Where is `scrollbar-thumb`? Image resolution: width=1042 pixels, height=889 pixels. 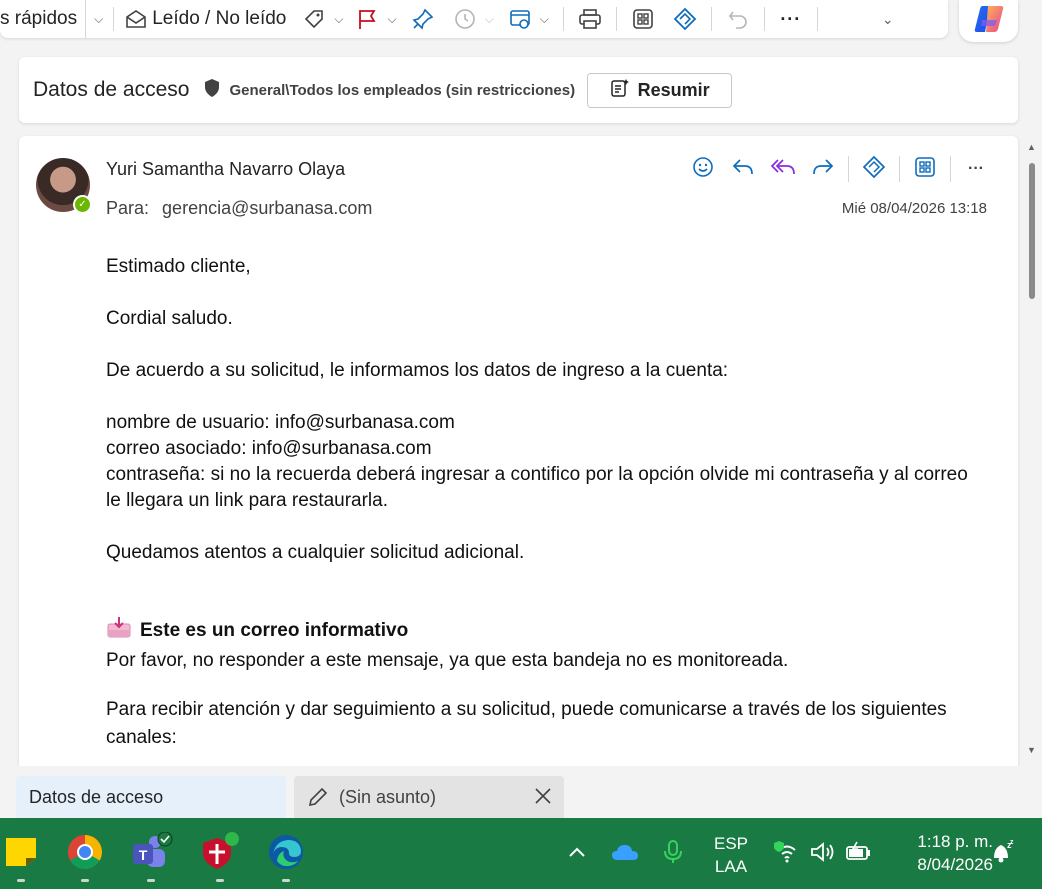 scrollbar-thumb is located at coordinates (1032, 231).